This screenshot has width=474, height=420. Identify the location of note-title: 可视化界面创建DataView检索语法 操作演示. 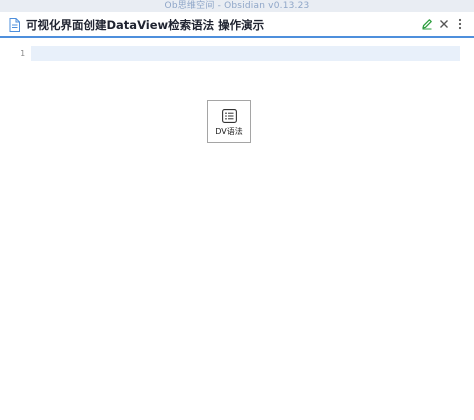
(145, 25).